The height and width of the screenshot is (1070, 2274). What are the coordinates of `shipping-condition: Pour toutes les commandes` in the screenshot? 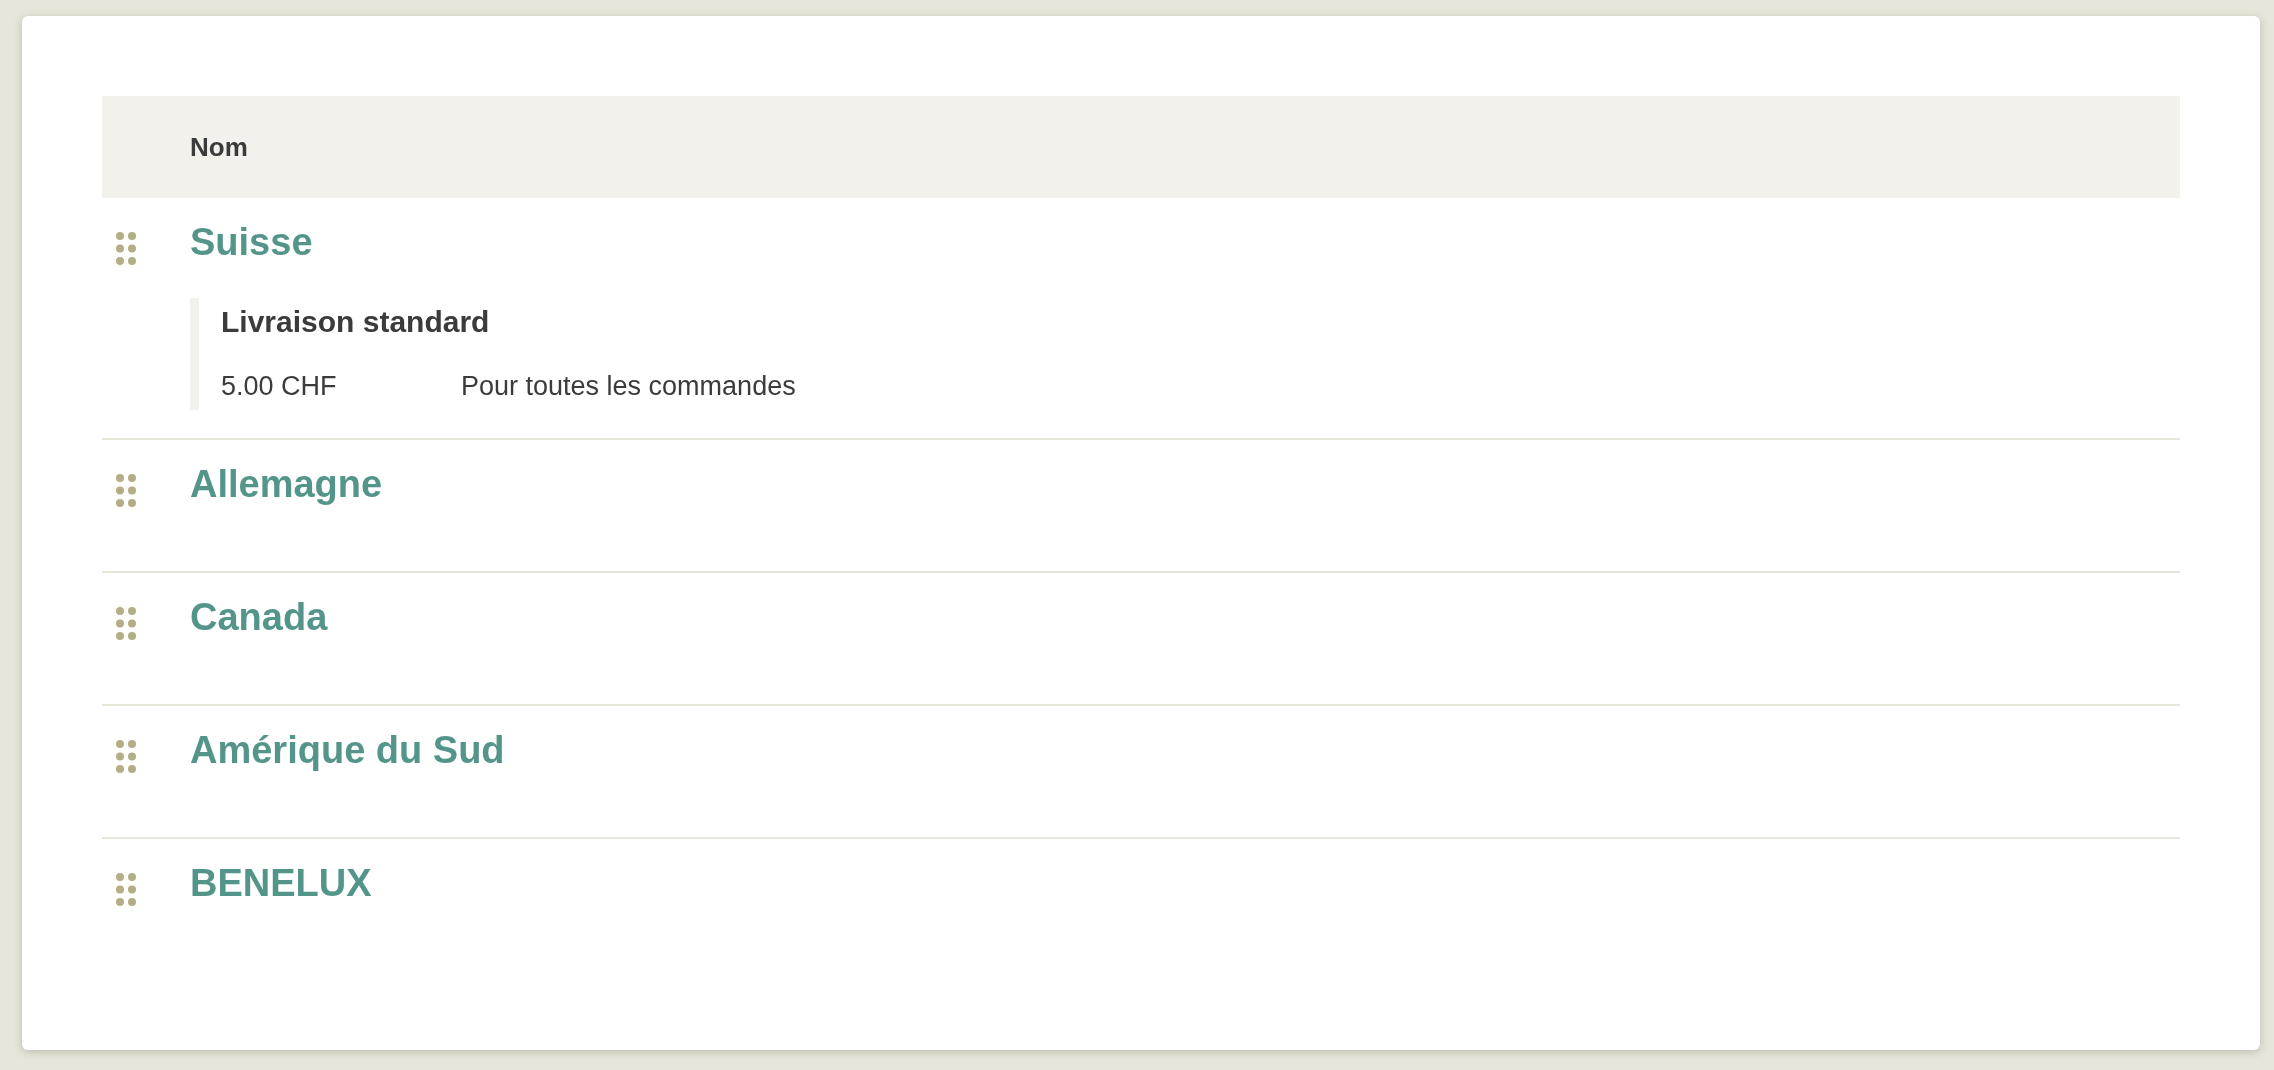 It's located at (628, 386).